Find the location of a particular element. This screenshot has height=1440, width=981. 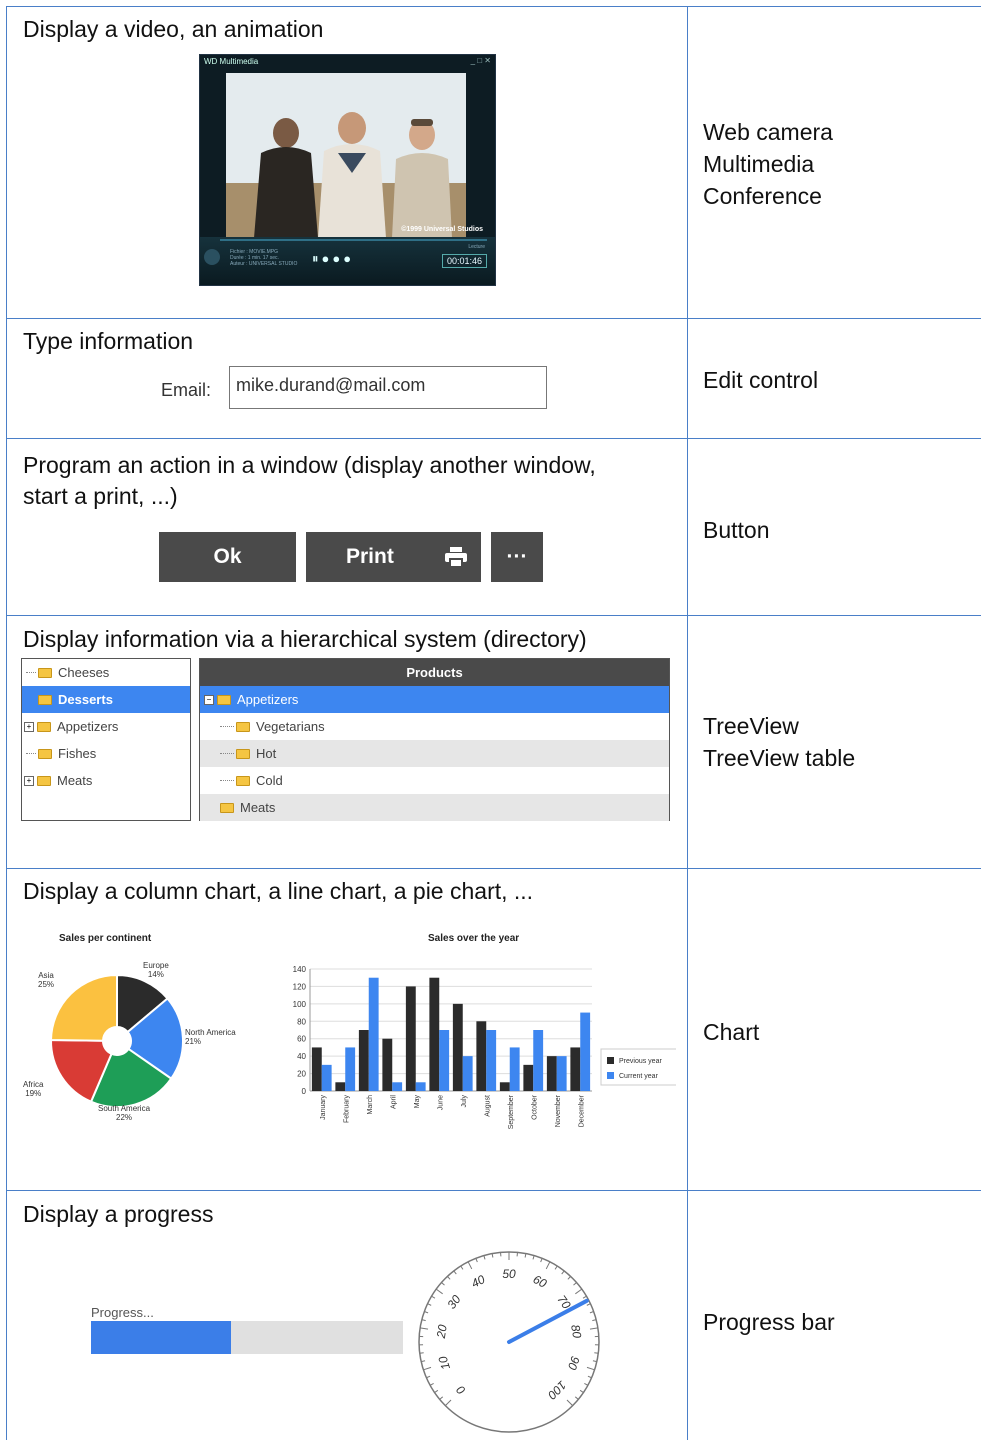

pie-label-asia: Asia 25% is located at coordinates (46, 980).